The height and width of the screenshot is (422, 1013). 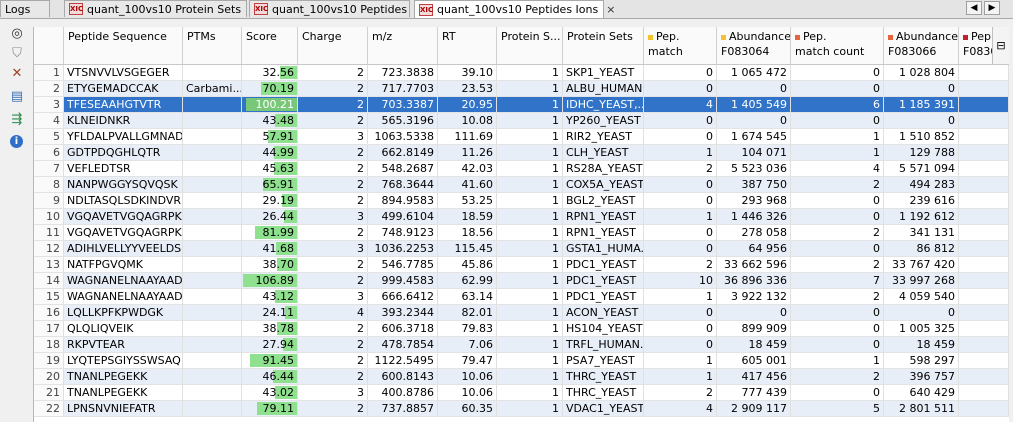 I want to click on export-icon: ▤, so click(x=17, y=97).